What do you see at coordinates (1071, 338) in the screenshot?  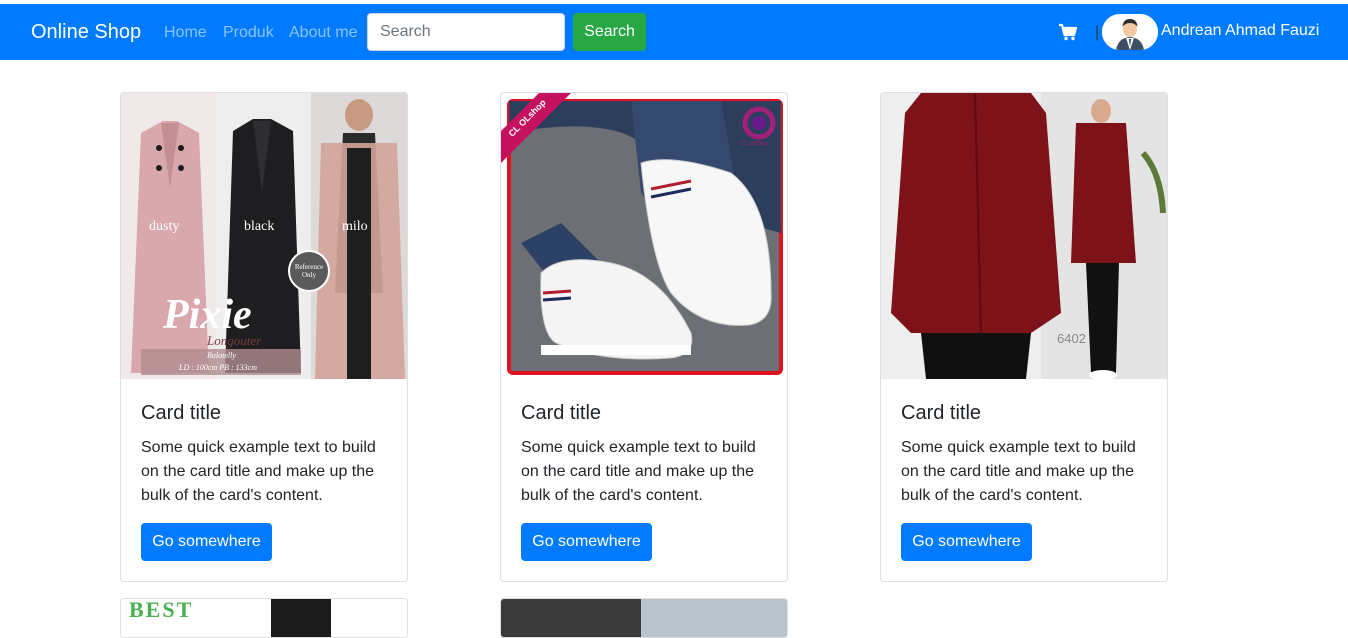 I see `image-code: 6402` at bounding box center [1071, 338].